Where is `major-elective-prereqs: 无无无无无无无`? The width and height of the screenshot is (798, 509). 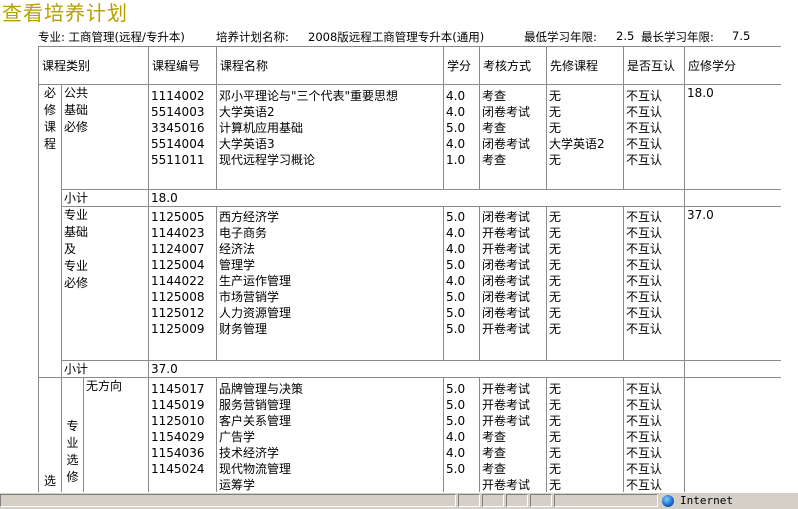
major-elective-prereqs: 无无无无无无无 is located at coordinates (585, 434).